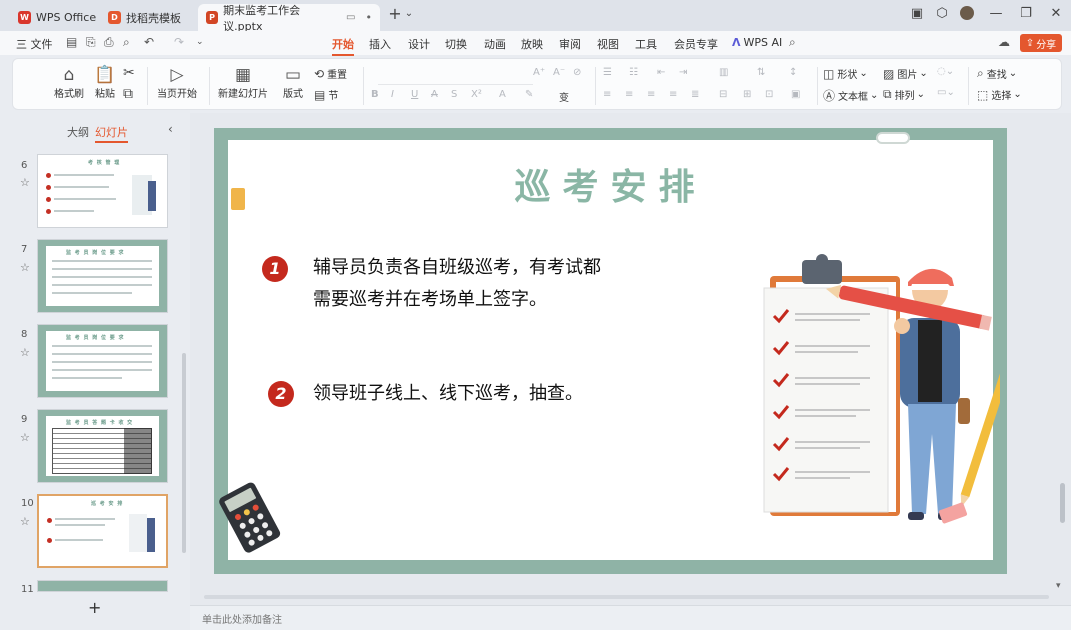  Describe the element at coordinates (673, 94) in the screenshot. I see `justify-icon: ≡` at that location.